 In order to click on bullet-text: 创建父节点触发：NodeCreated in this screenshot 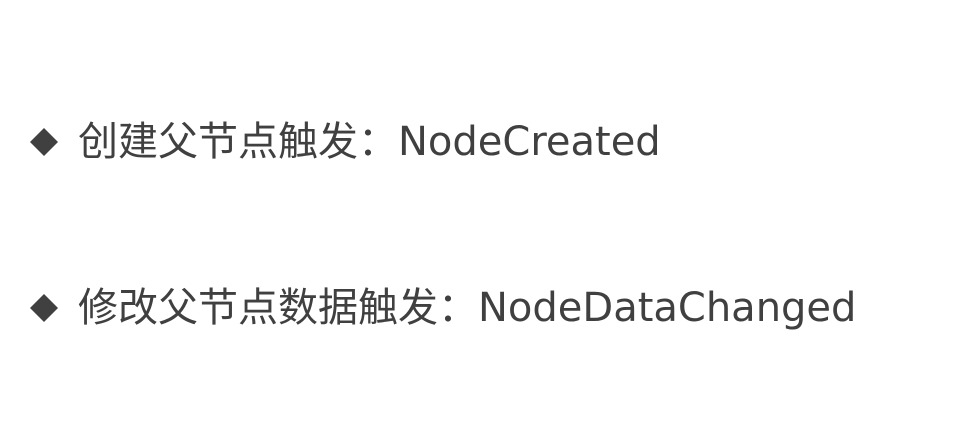, I will do `click(369, 142)`.